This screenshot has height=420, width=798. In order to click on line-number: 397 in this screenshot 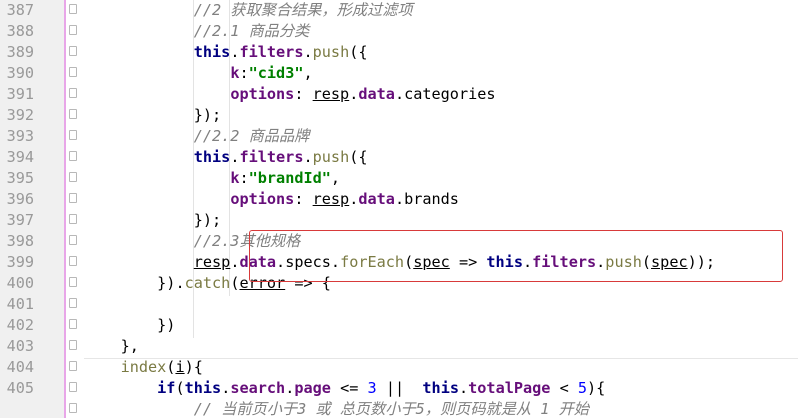, I will do `click(20, 220)`.